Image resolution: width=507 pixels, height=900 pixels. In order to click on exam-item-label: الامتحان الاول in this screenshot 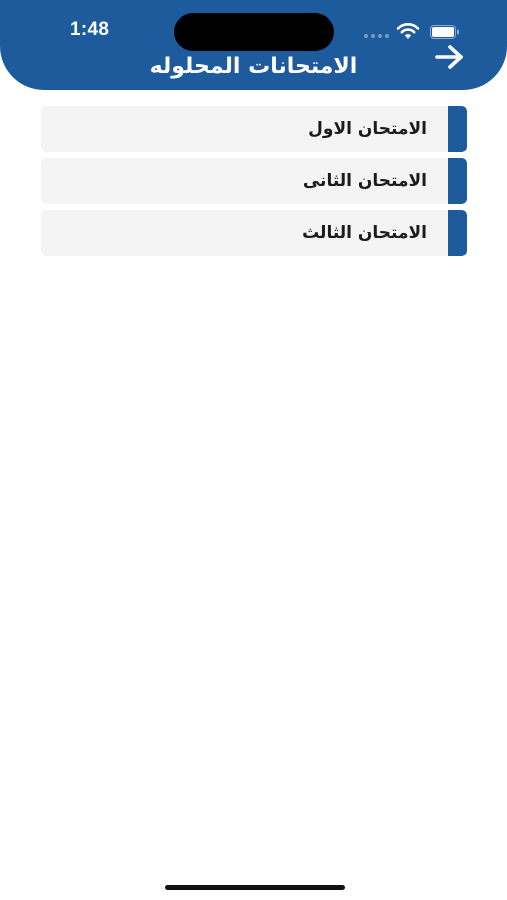, I will do `click(367, 129)`.